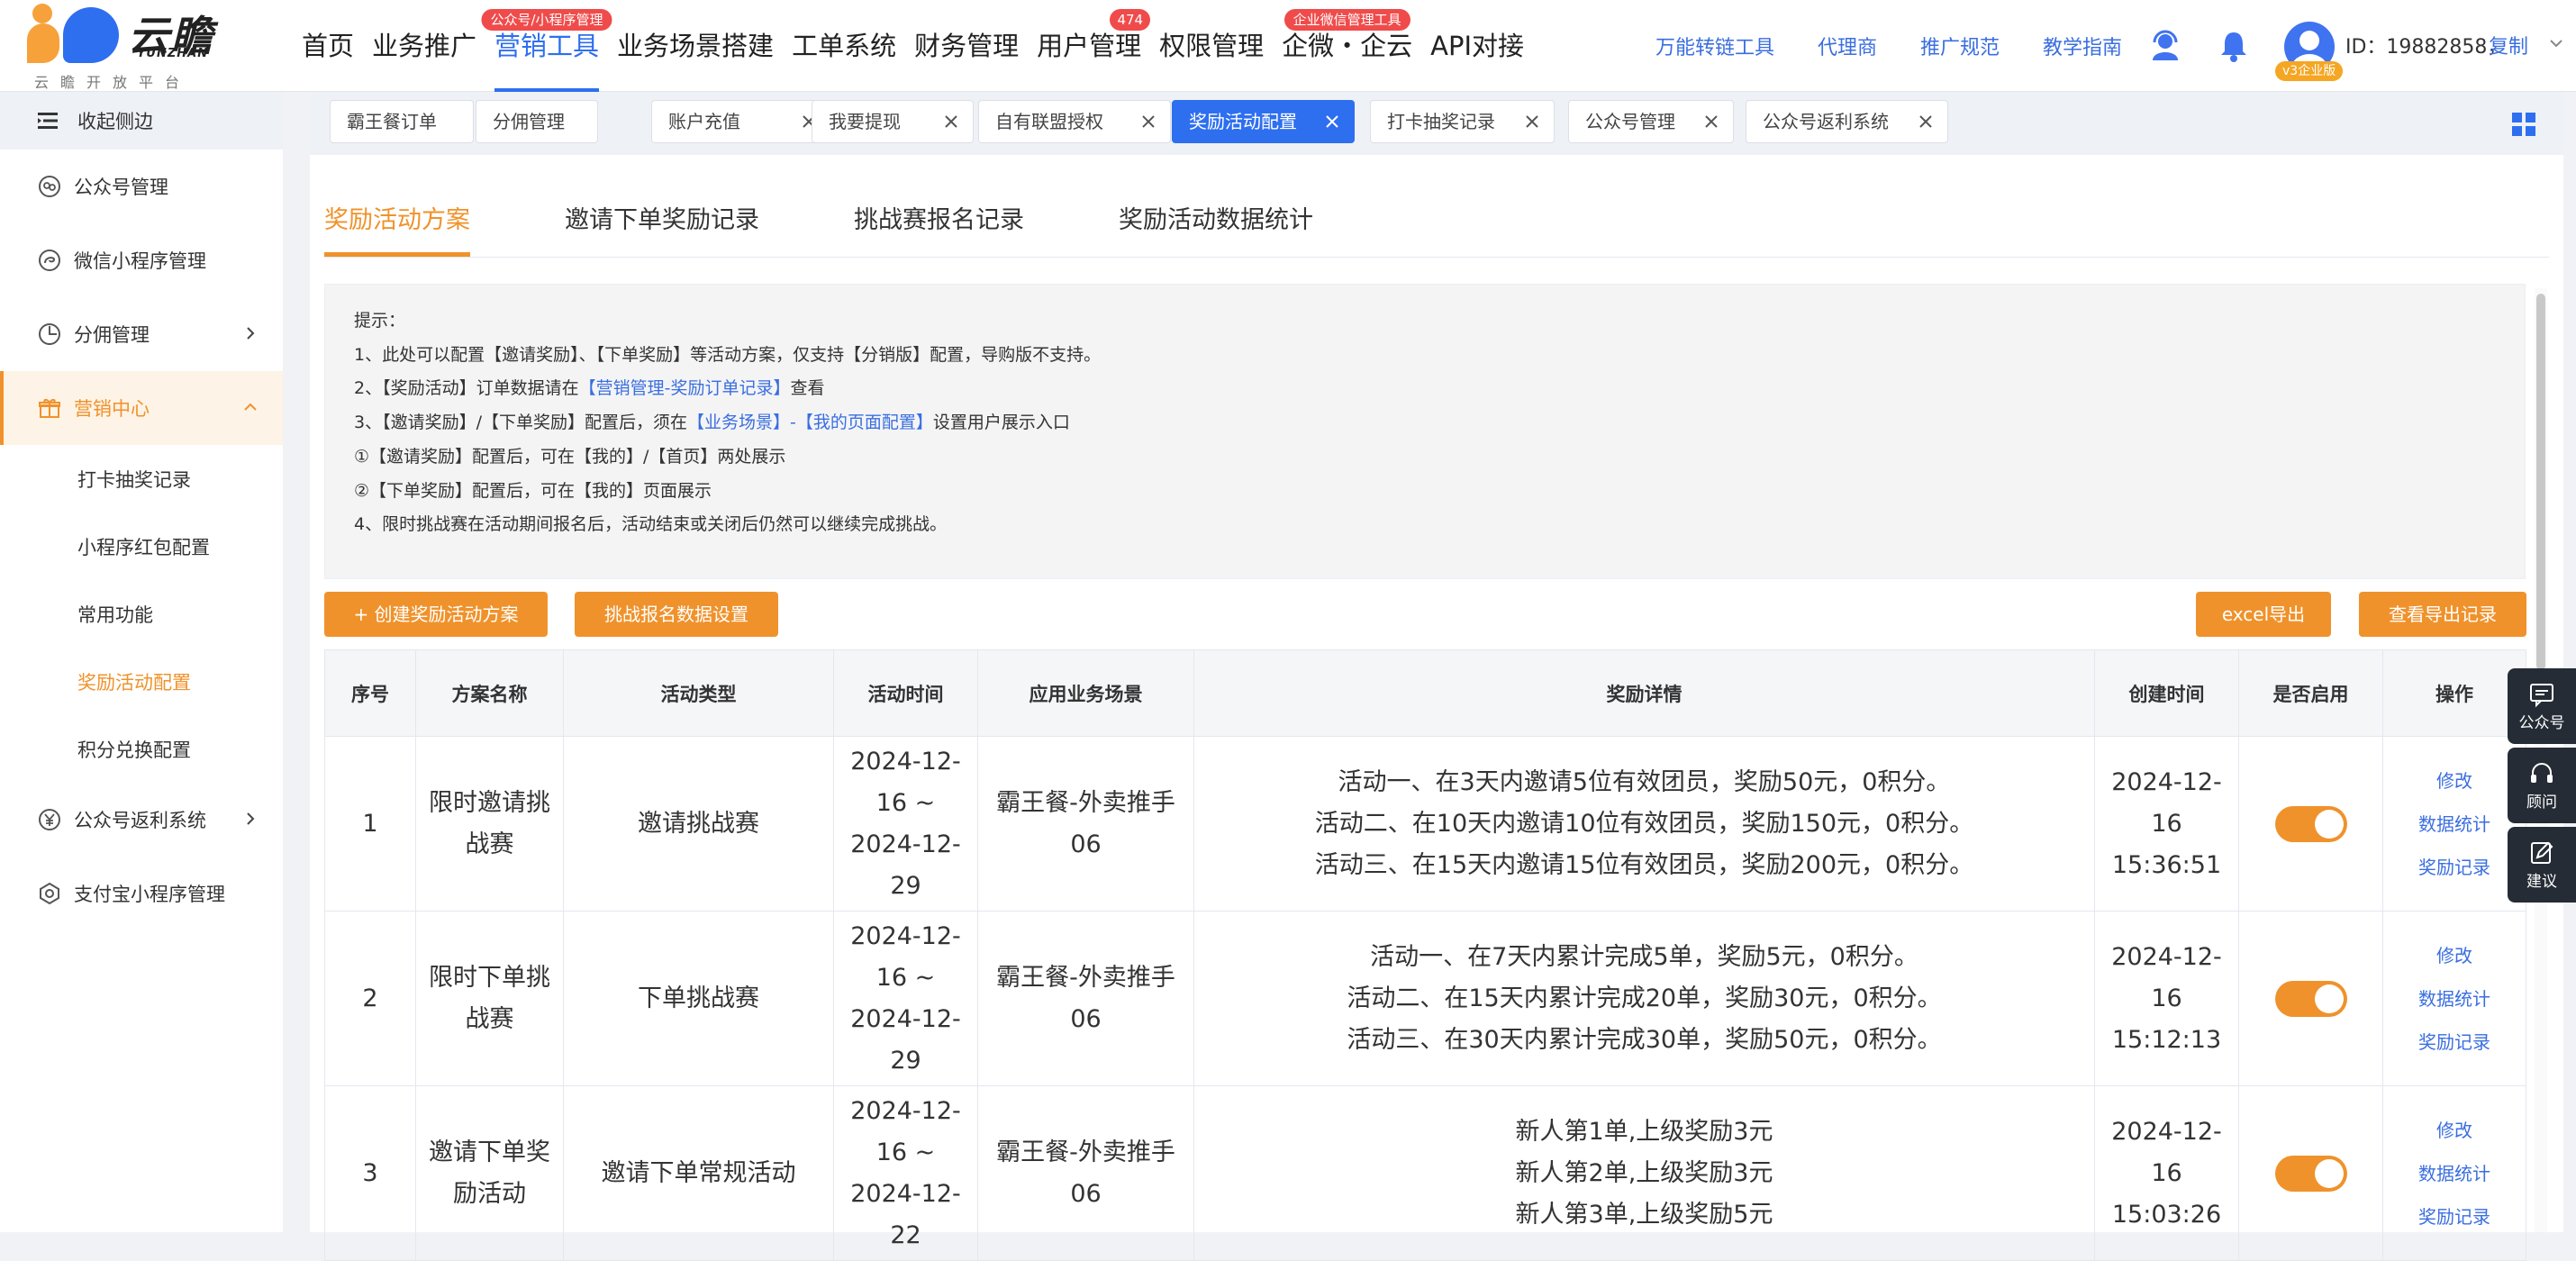 The height and width of the screenshot is (1261, 2576). I want to click on sidebar-item-label: 公众号管理, so click(121, 187).